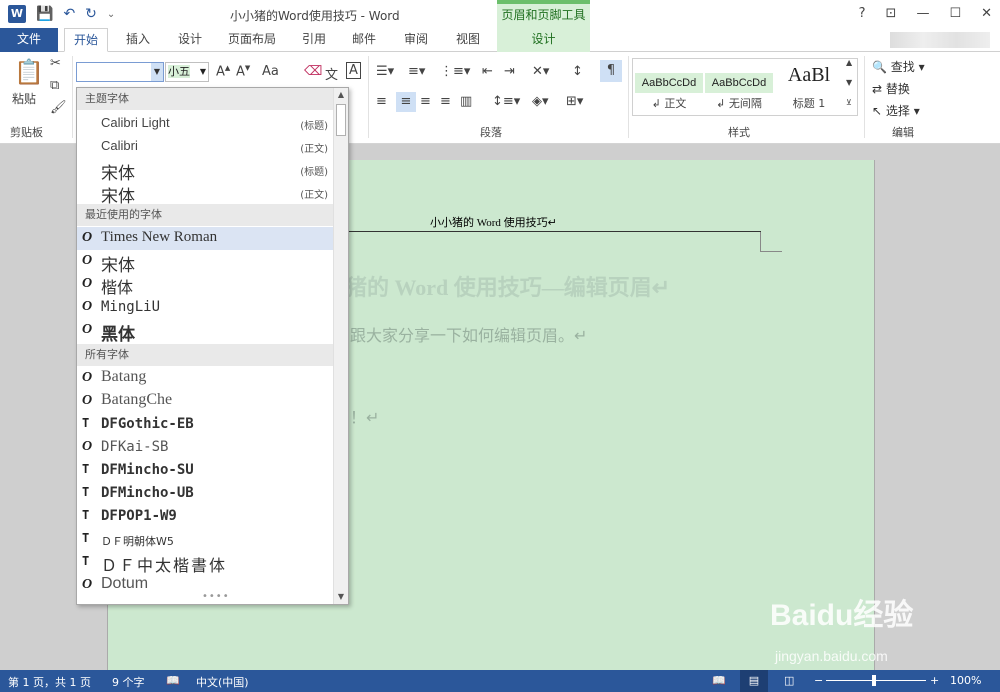 Image resolution: width=1000 pixels, height=692 pixels. Describe the element at coordinates (891, 13) in the screenshot. I see `ribbon-display-icon: ⊡` at that location.